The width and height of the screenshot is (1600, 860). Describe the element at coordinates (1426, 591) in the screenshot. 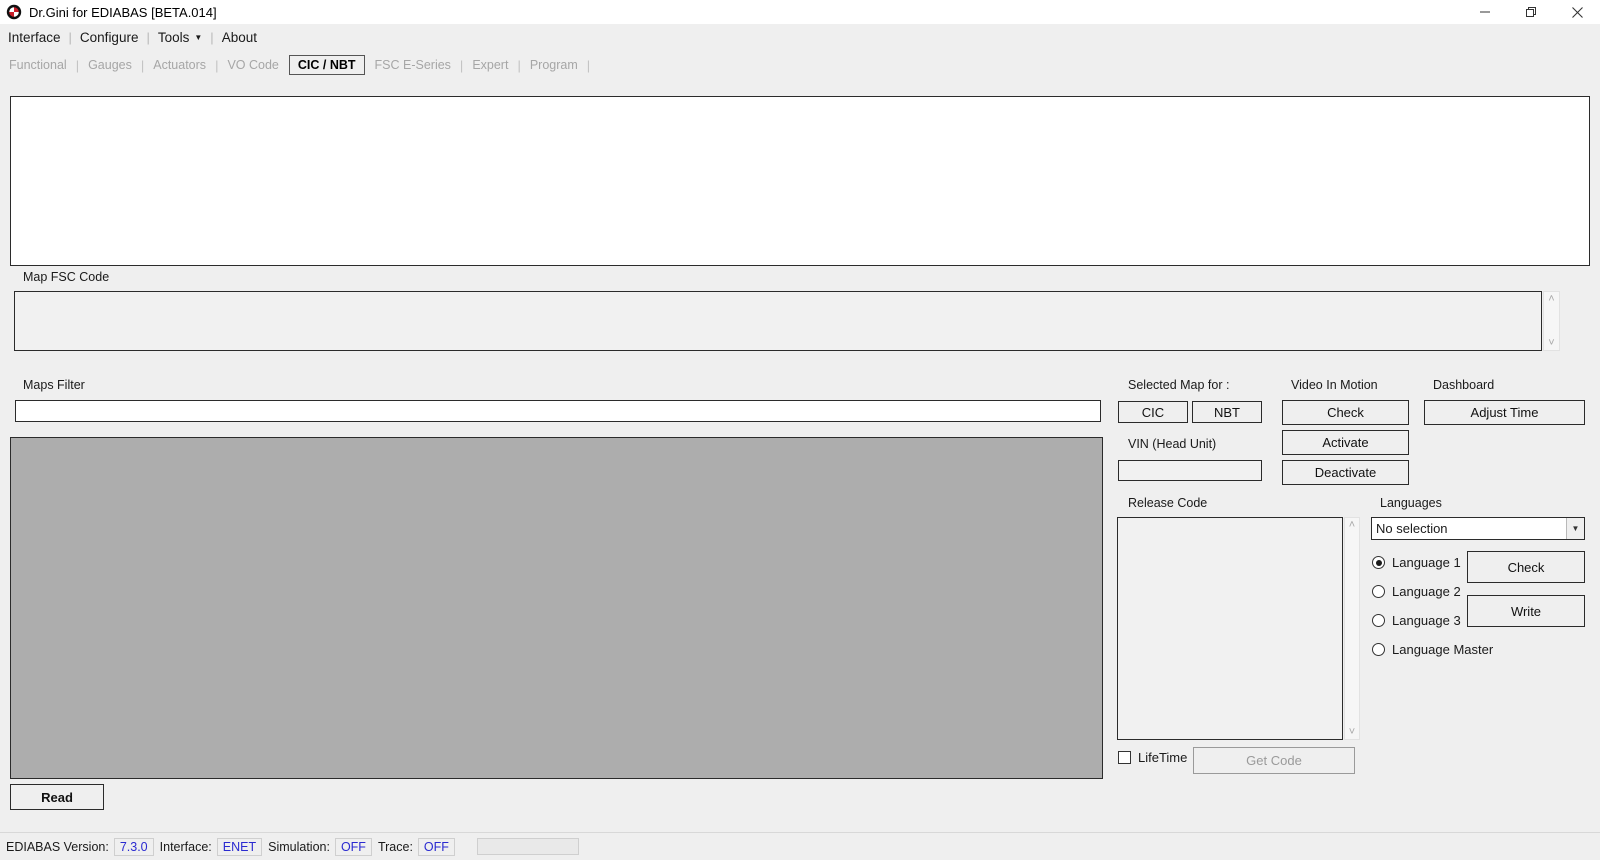

I see `language-2-label: Language 2` at that location.